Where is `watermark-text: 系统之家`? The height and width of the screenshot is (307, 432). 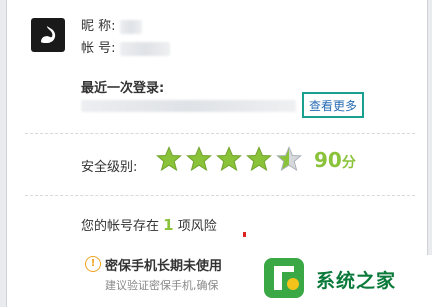 watermark-text: 系统之家 is located at coordinates (356, 281).